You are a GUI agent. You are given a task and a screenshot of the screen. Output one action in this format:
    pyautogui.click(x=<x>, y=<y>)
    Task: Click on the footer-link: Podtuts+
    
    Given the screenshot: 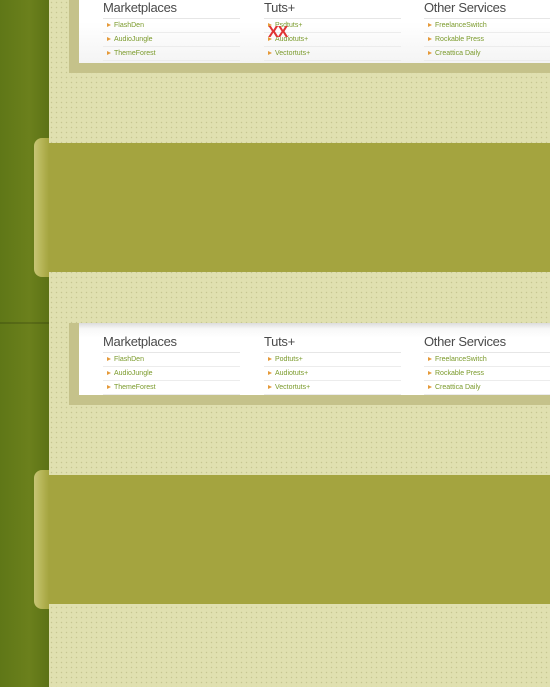 What is the action you would take?
    pyautogui.click(x=332, y=360)
    